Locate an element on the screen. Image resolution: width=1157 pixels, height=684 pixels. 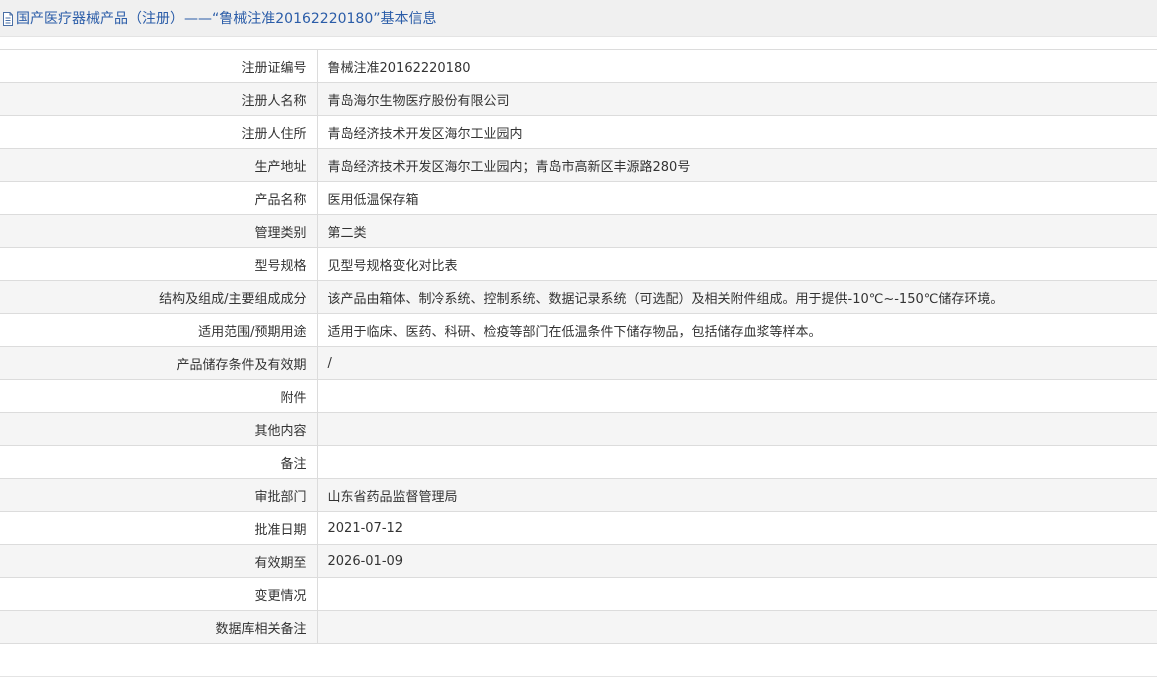
field-label: 有效期至 is located at coordinates (159, 561).